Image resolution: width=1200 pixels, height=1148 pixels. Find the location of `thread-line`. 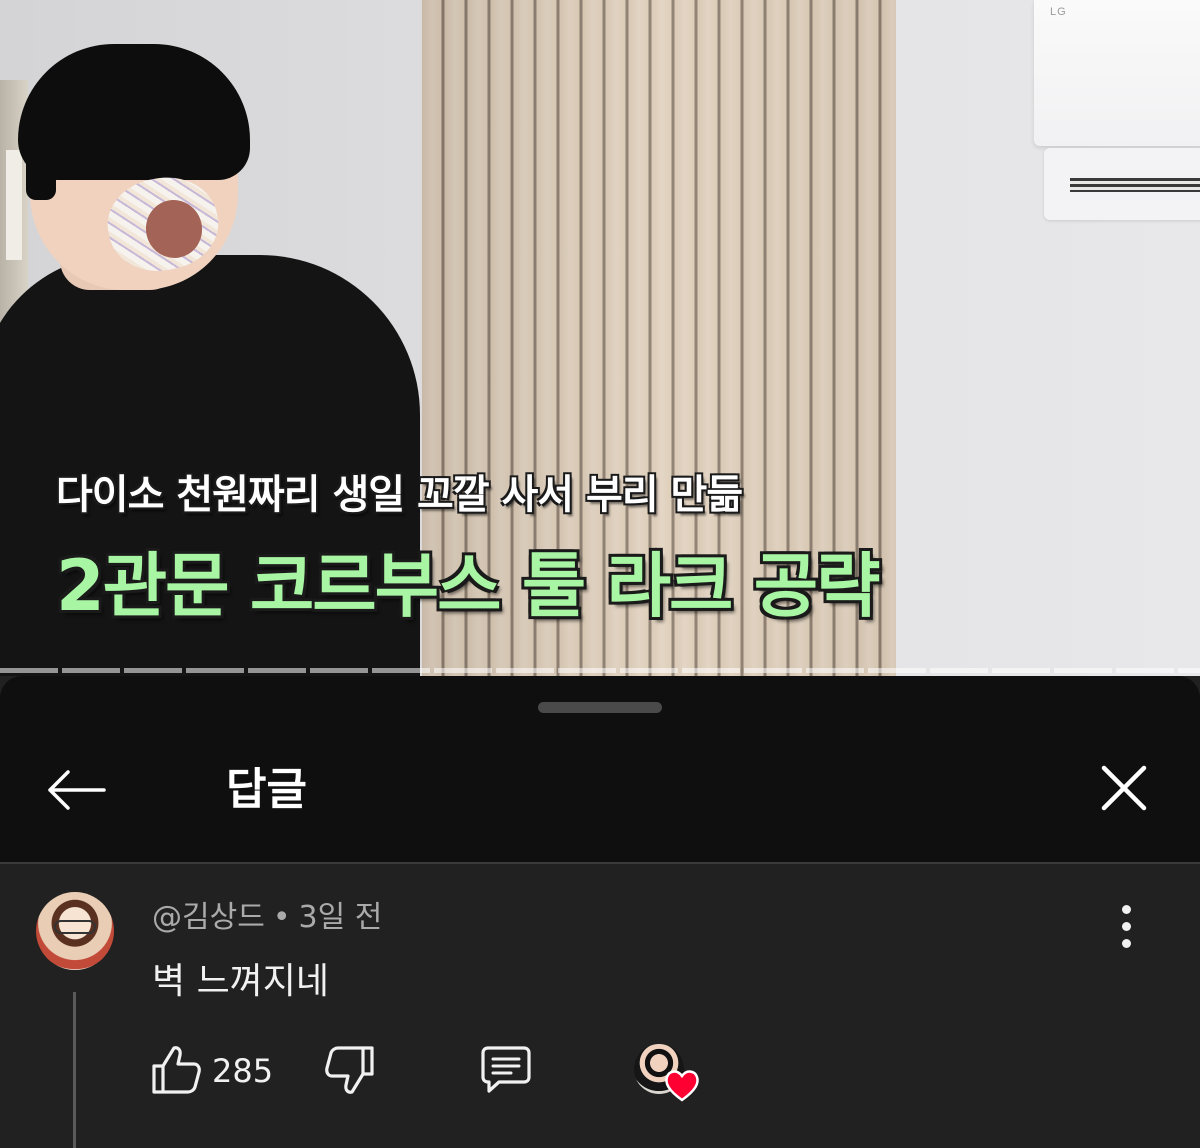

thread-line is located at coordinates (74, 1070).